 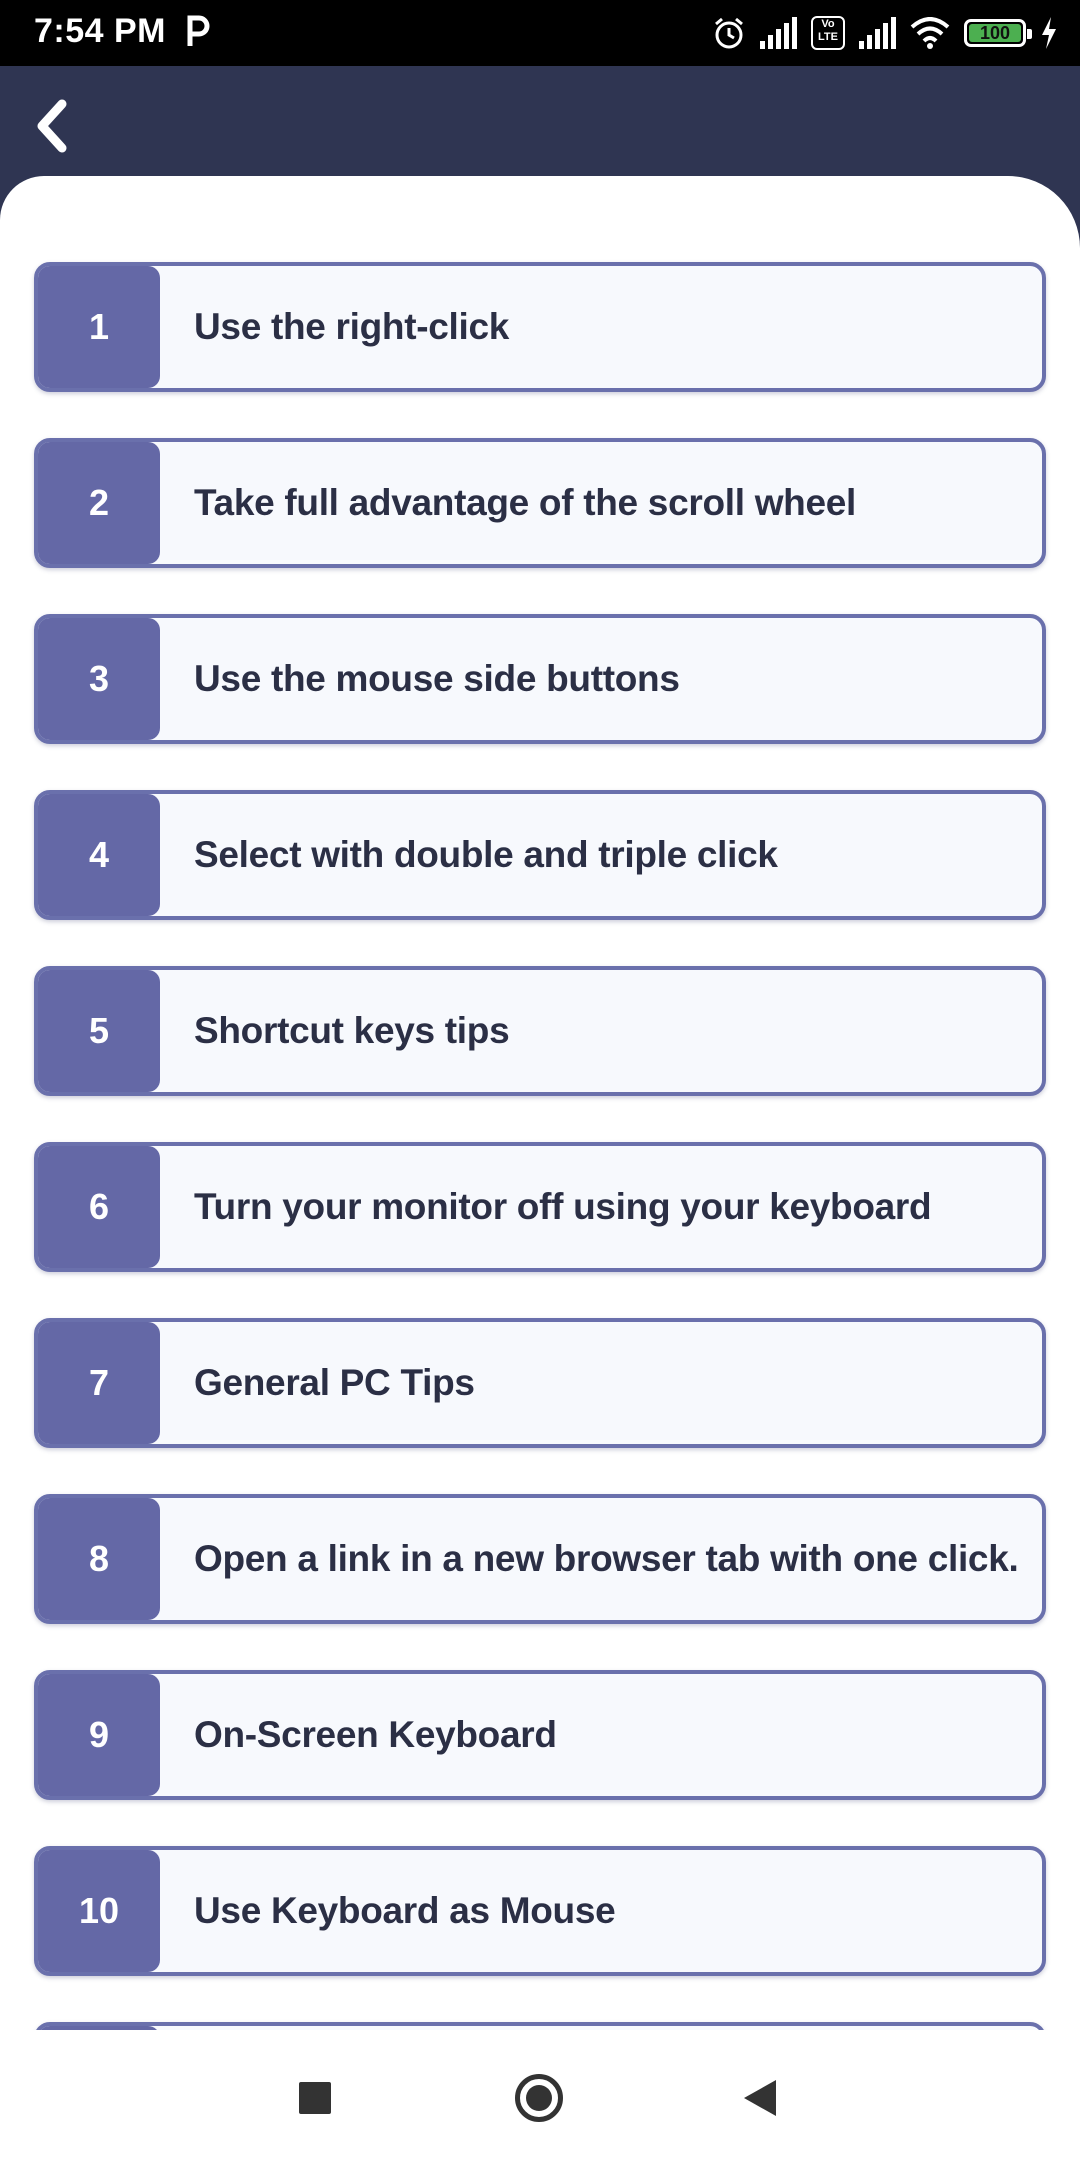 What do you see at coordinates (99, 327) in the screenshot?
I see `tip-number: 1` at bounding box center [99, 327].